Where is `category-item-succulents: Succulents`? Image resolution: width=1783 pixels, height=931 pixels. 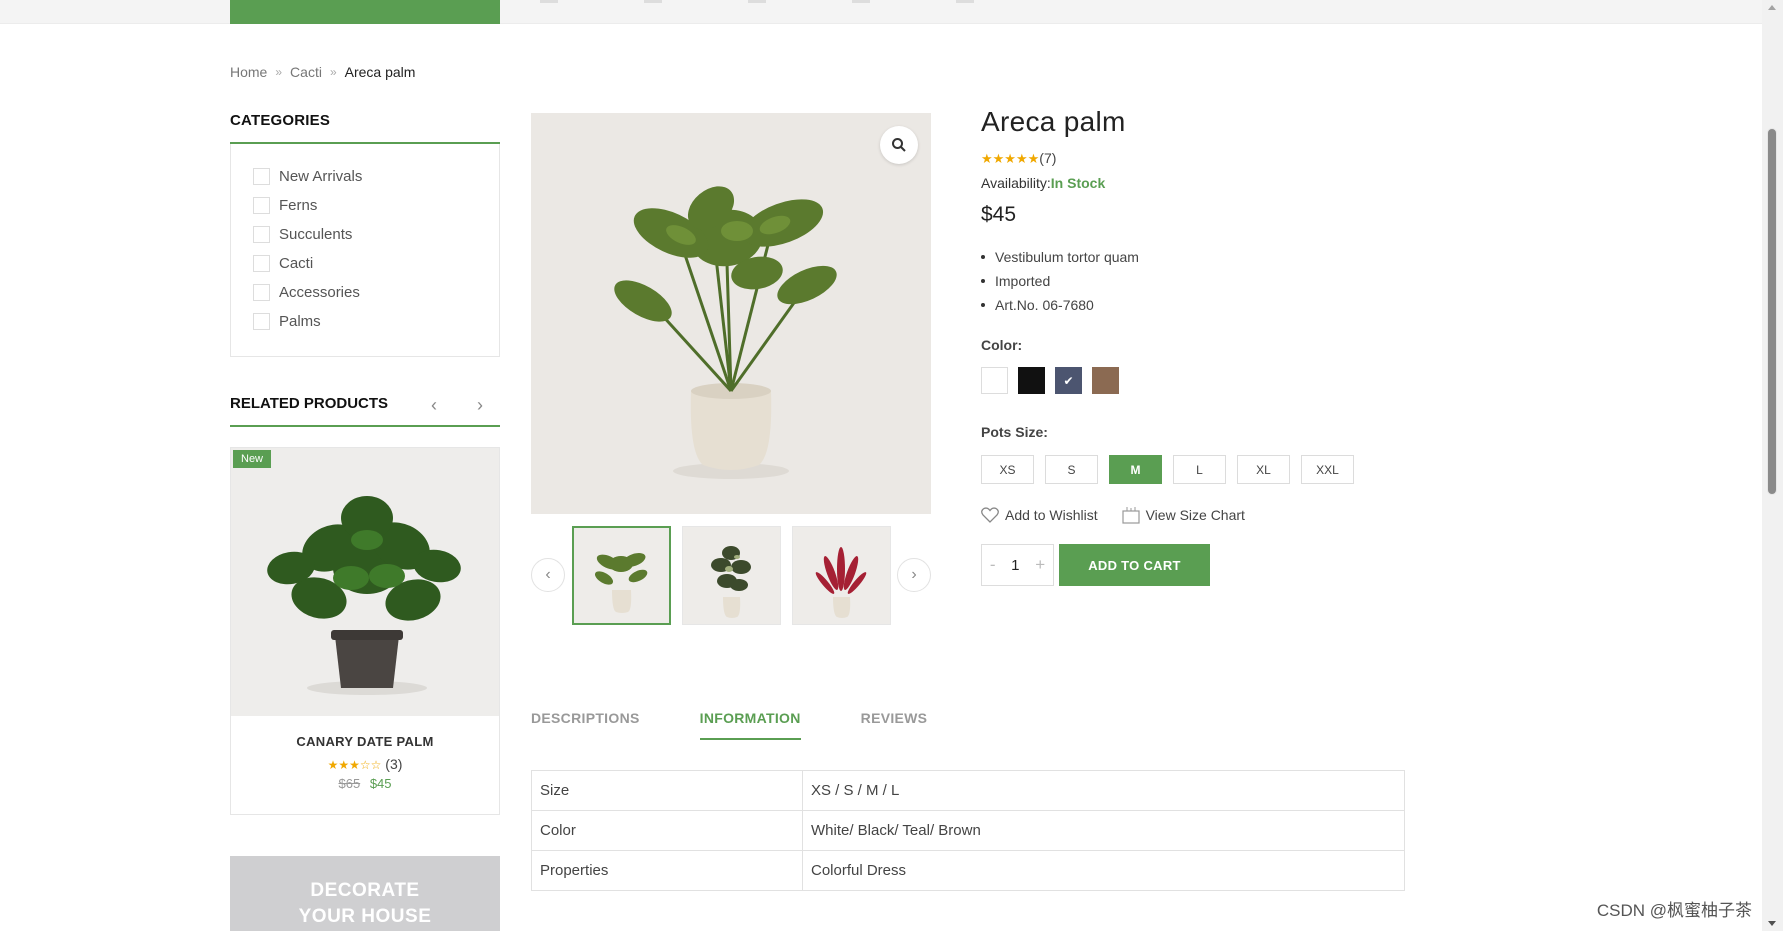 category-item-succulents: Succulents is located at coordinates (376, 234).